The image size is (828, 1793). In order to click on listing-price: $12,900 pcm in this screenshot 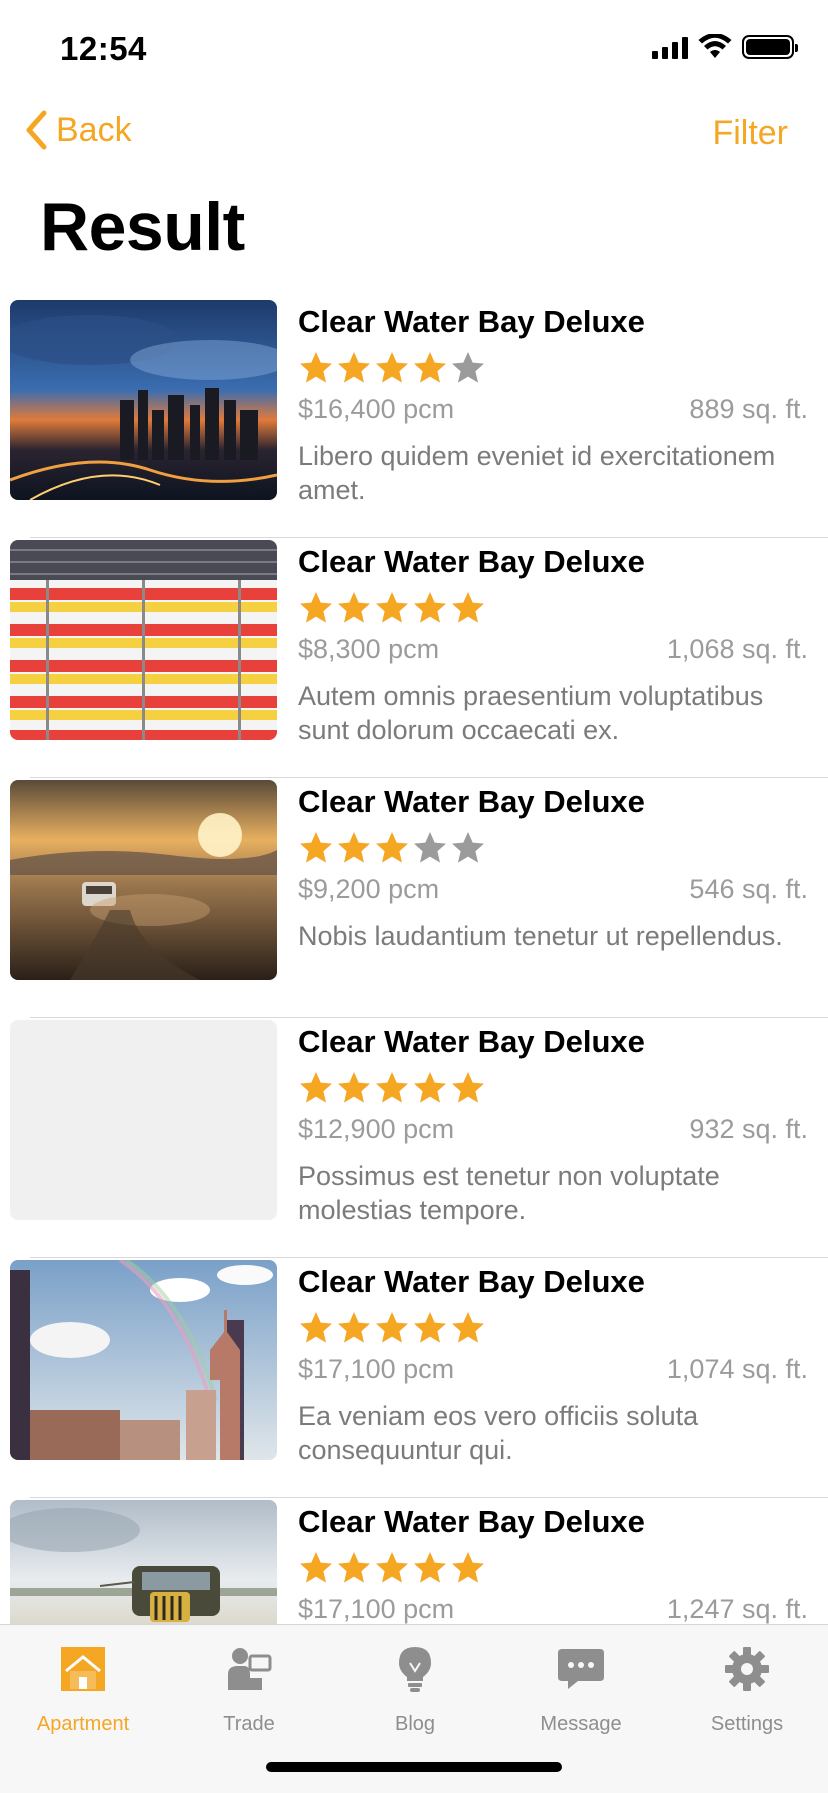, I will do `click(376, 1129)`.